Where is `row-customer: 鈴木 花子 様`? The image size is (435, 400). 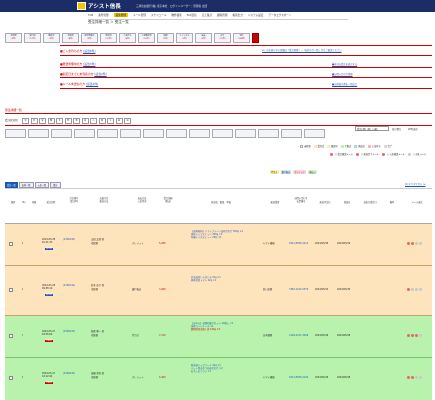 row-customer: 鈴木 花子 様 is located at coordinates (97, 285).